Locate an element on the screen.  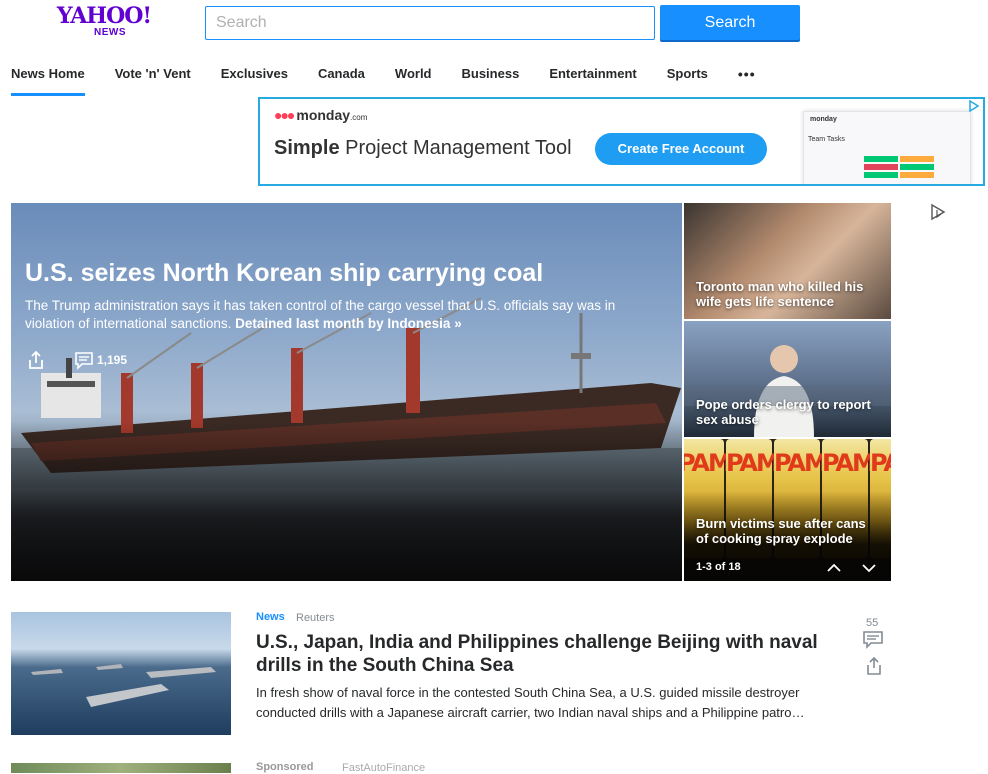
nav-vote-n-vent: Vote 'n' Vent is located at coordinates (153, 79).